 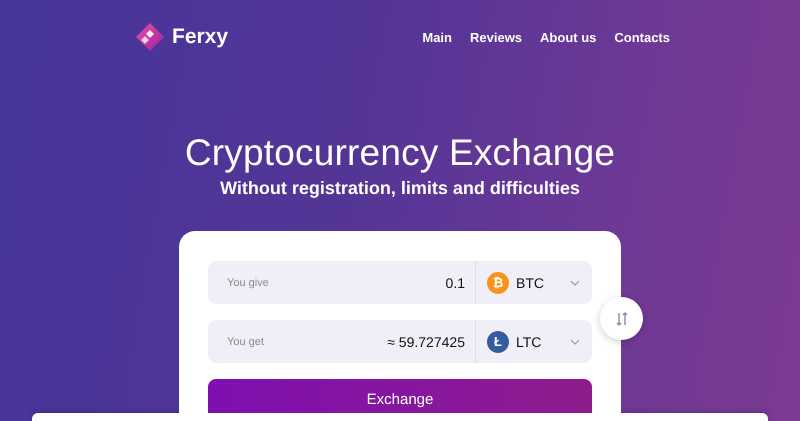 What do you see at coordinates (568, 37) in the screenshot?
I see `nav-link: About us` at bounding box center [568, 37].